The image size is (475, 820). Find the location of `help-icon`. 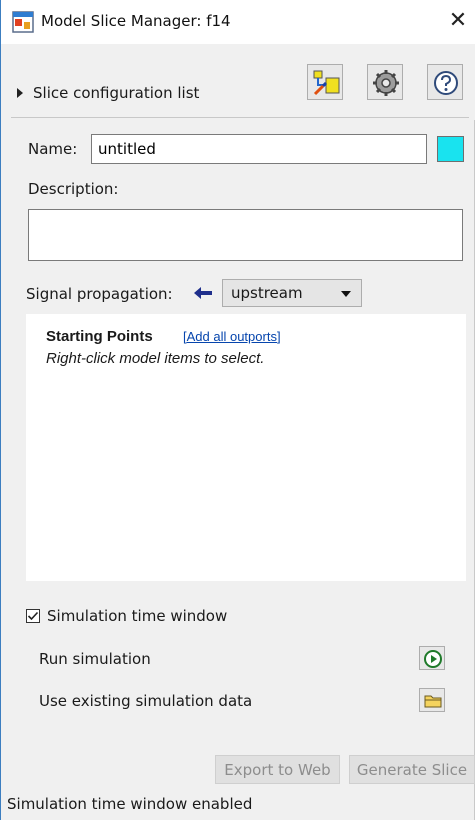

help-icon is located at coordinates (446, 83).